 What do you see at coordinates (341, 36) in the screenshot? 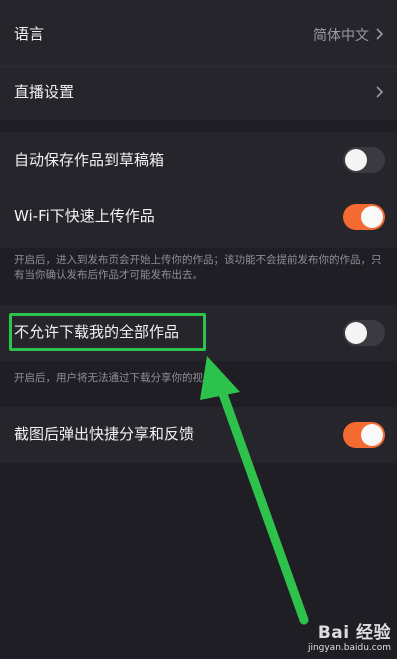
I see `language-value: 简体中文` at bounding box center [341, 36].